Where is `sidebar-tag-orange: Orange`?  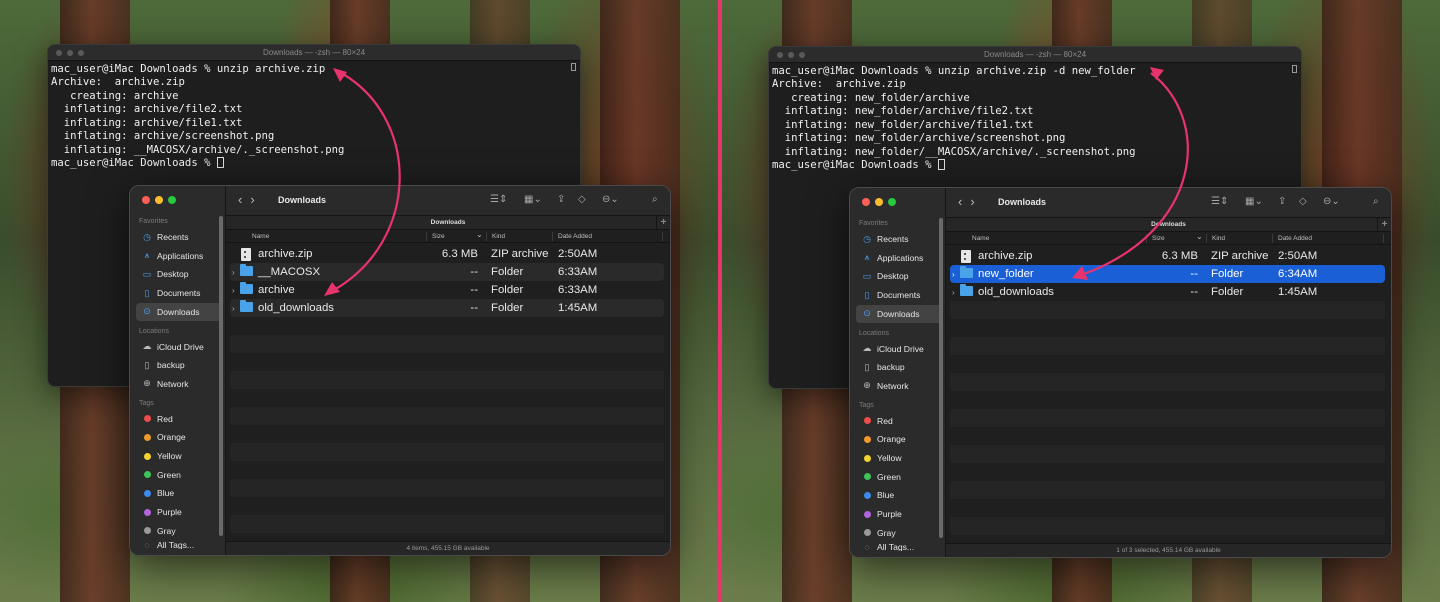
sidebar-tag-orange: Orange is located at coordinates (899, 439).